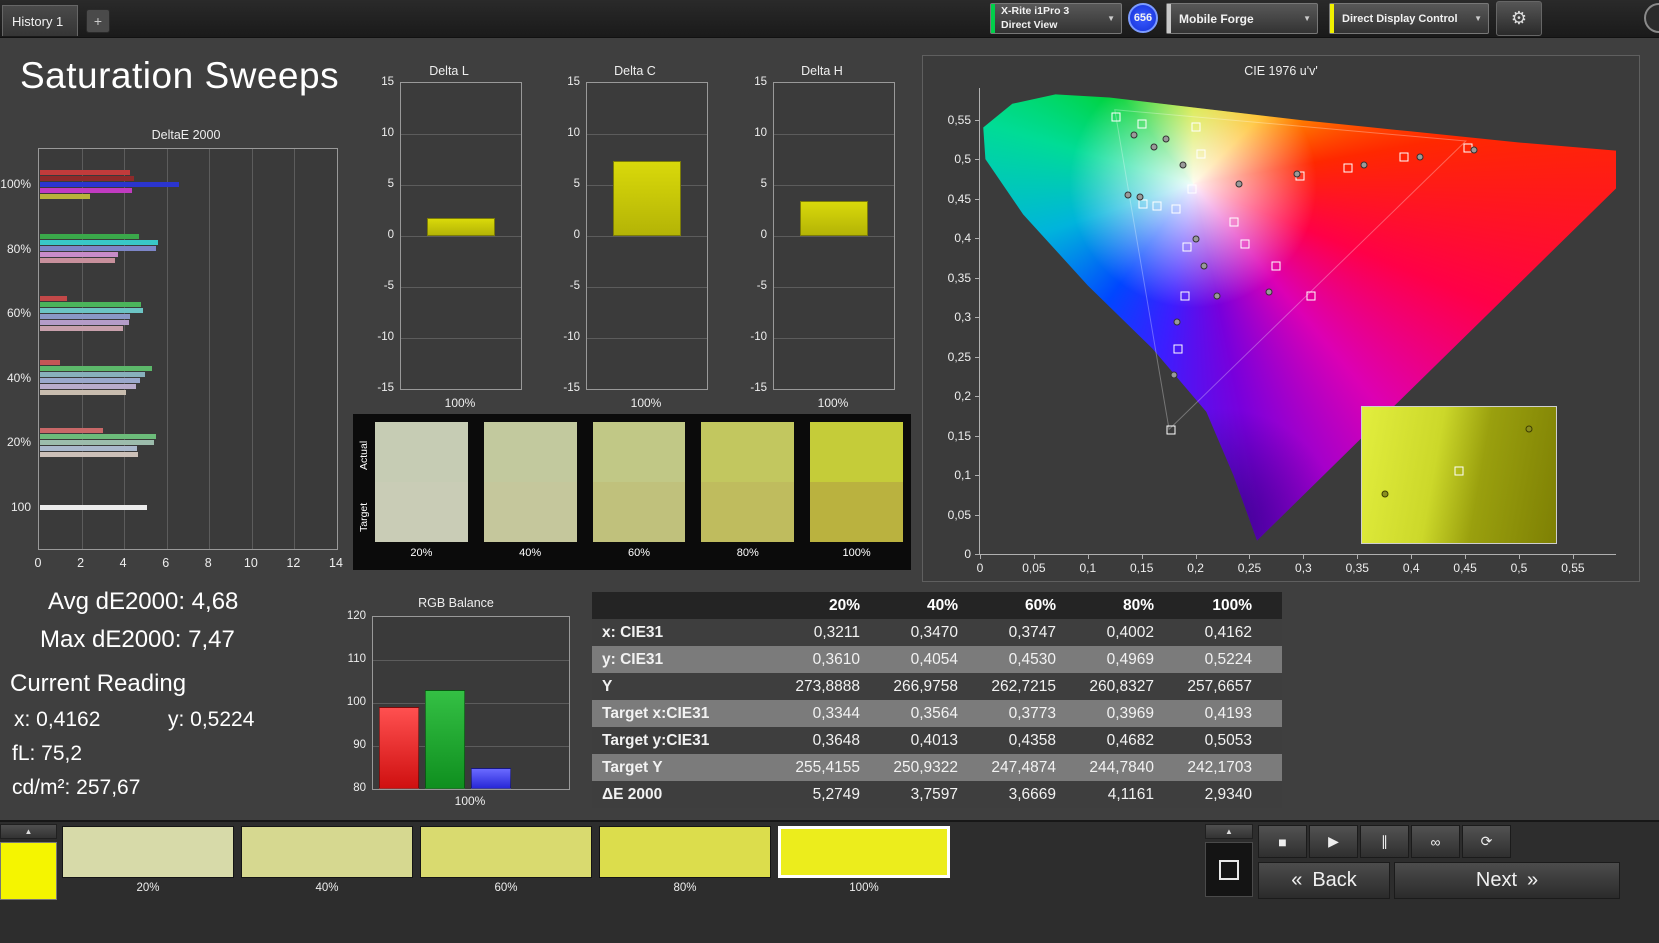 The width and height of the screenshot is (1659, 943). What do you see at coordinates (18, 442) in the screenshot?
I see `y-axis-label: 20%` at bounding box center [18, 442].